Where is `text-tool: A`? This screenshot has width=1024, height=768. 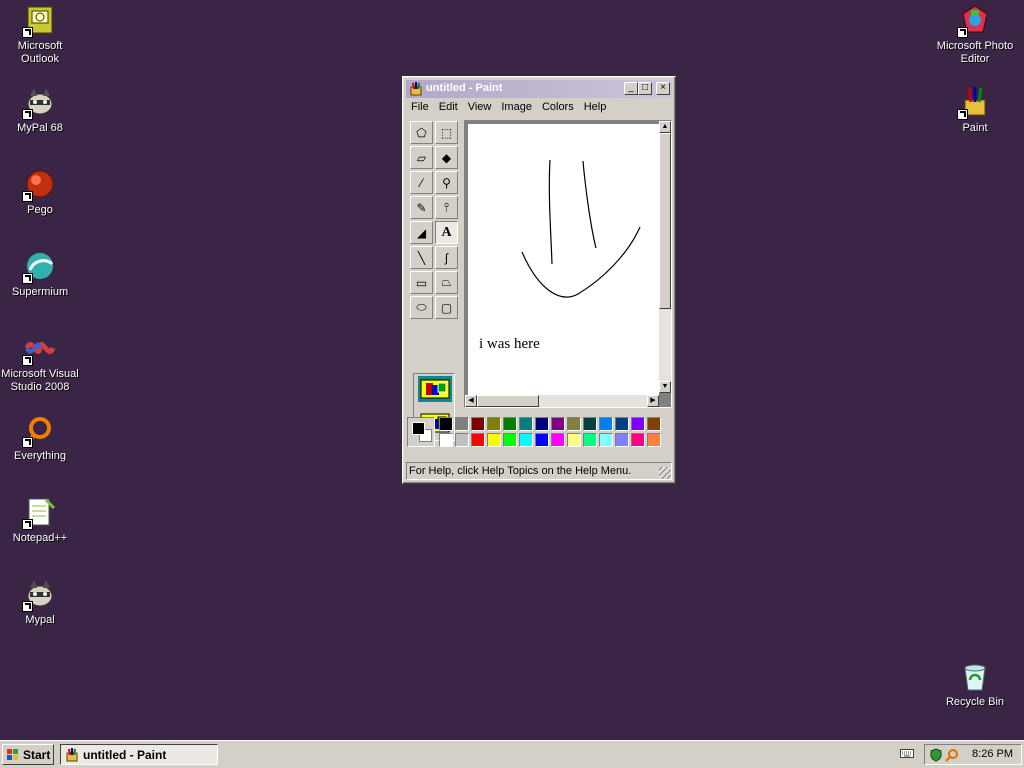
text-tool: A is located at coordinates (446, 232).